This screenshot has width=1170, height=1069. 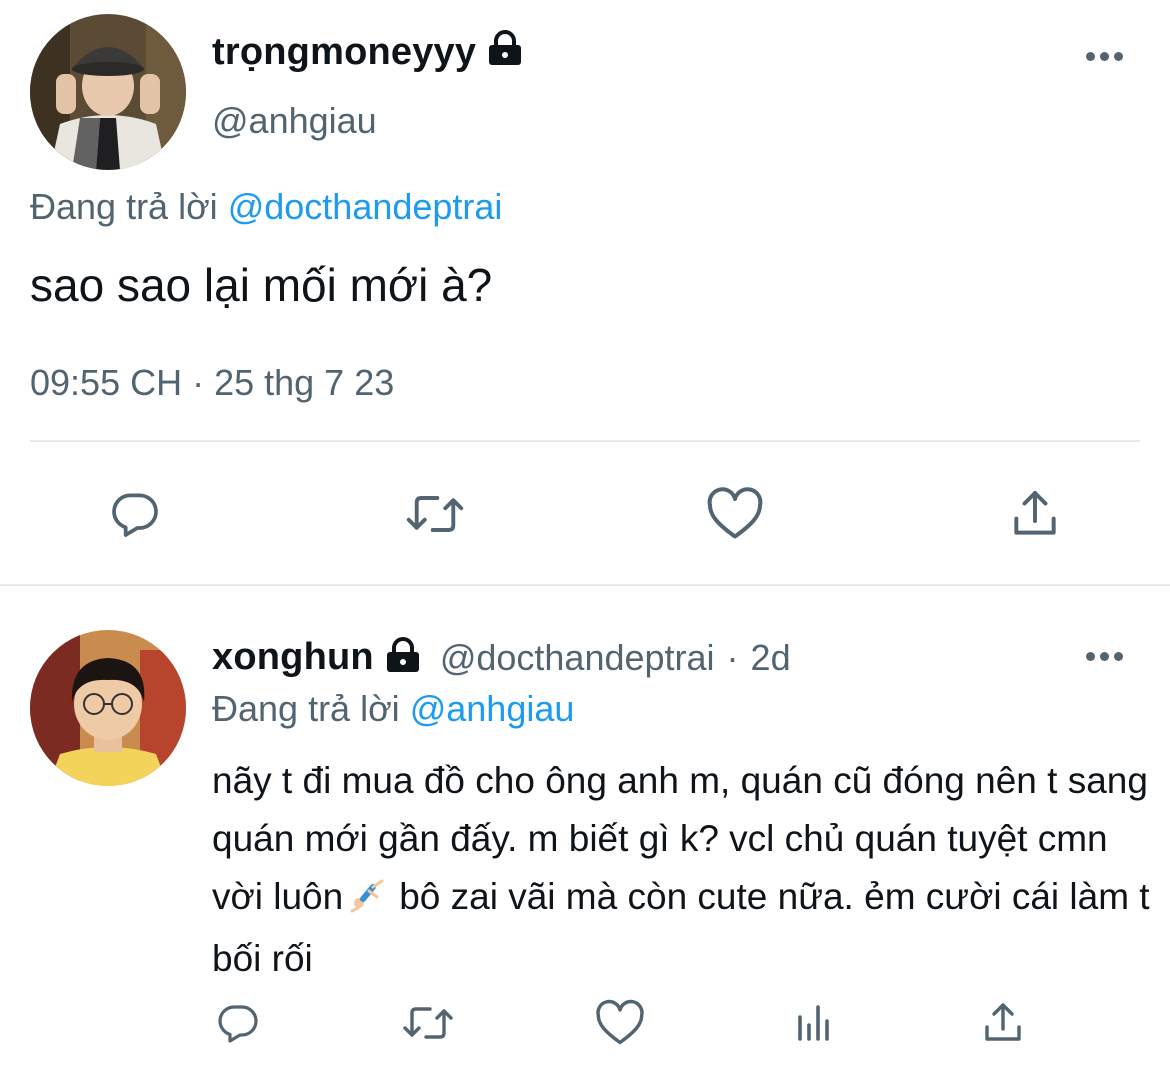 I want to click on replying-to: Đang trả lời @docthandeptrai, so click(x=266, y=207).